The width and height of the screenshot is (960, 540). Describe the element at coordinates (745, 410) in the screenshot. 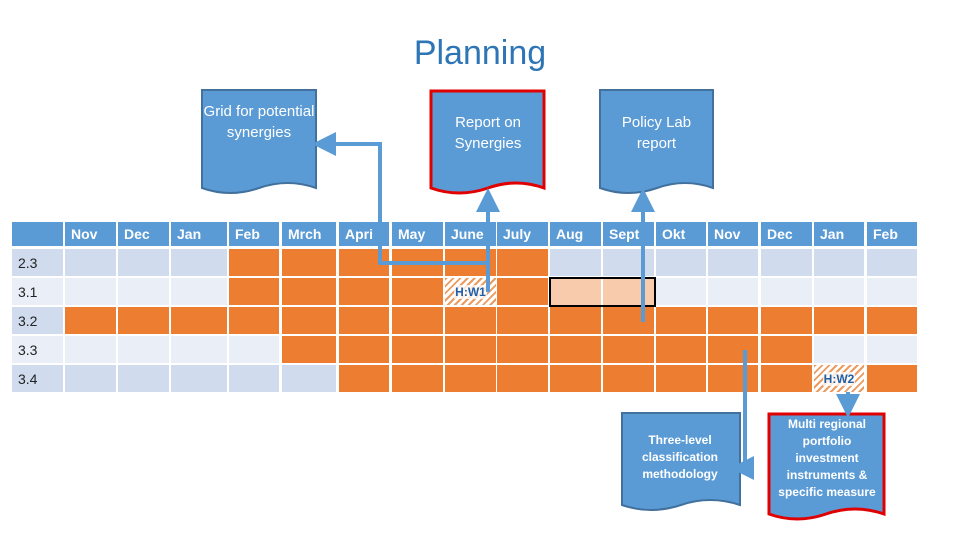

I see `connector-three-level` at that location.